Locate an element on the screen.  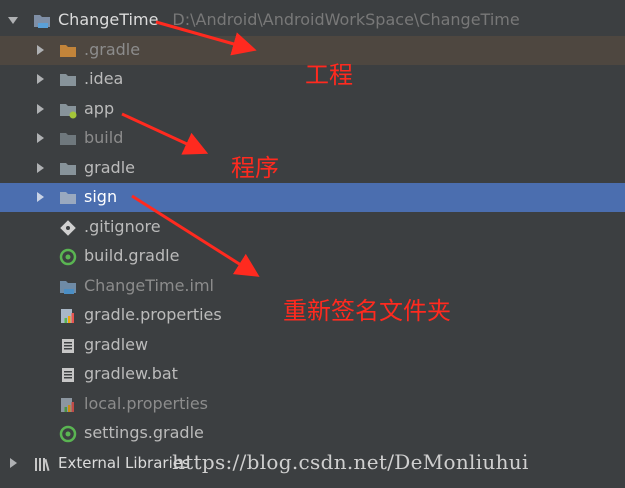
arrow-to-program-note is located at coordinates (165, 133).